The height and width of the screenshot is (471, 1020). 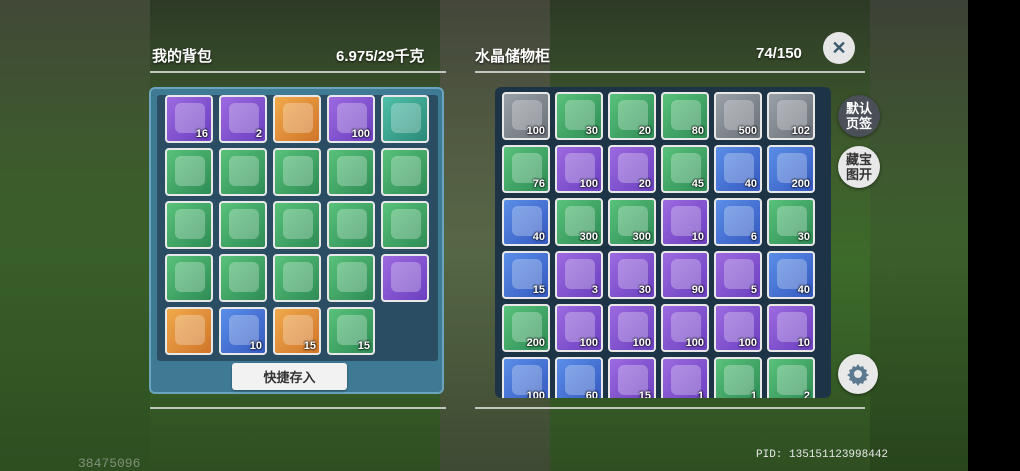 What do you see at coordinates (526, 169) in the screenshot?
I see `storage-slot: 76` at bounding box center [526, 169].